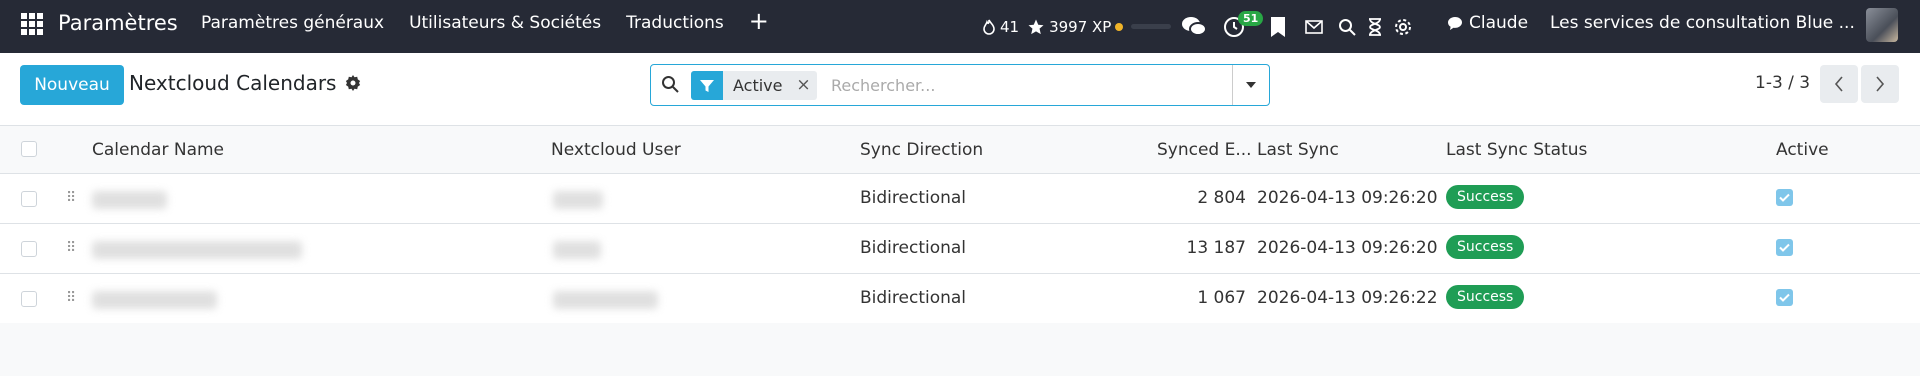 The height and width of the screenshot is (376, 1920). Describe the element at coordinates (1240, 25) in the screenshot. I see `activity-clock-icon: 51` at that location.